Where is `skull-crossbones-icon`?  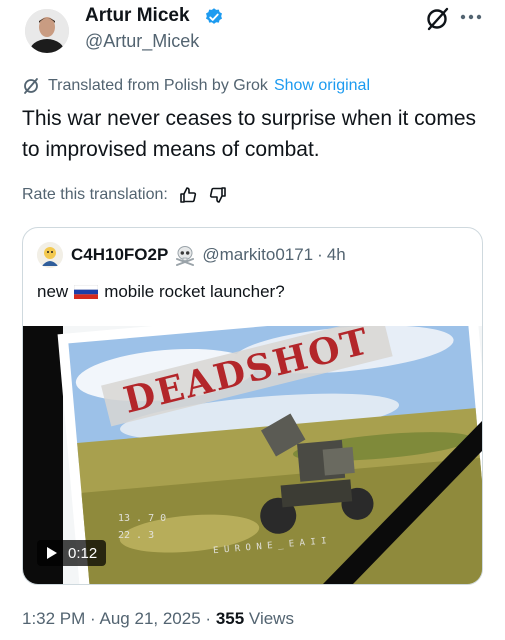 skull-crossbones-icon is located at coordinates (185, 256).